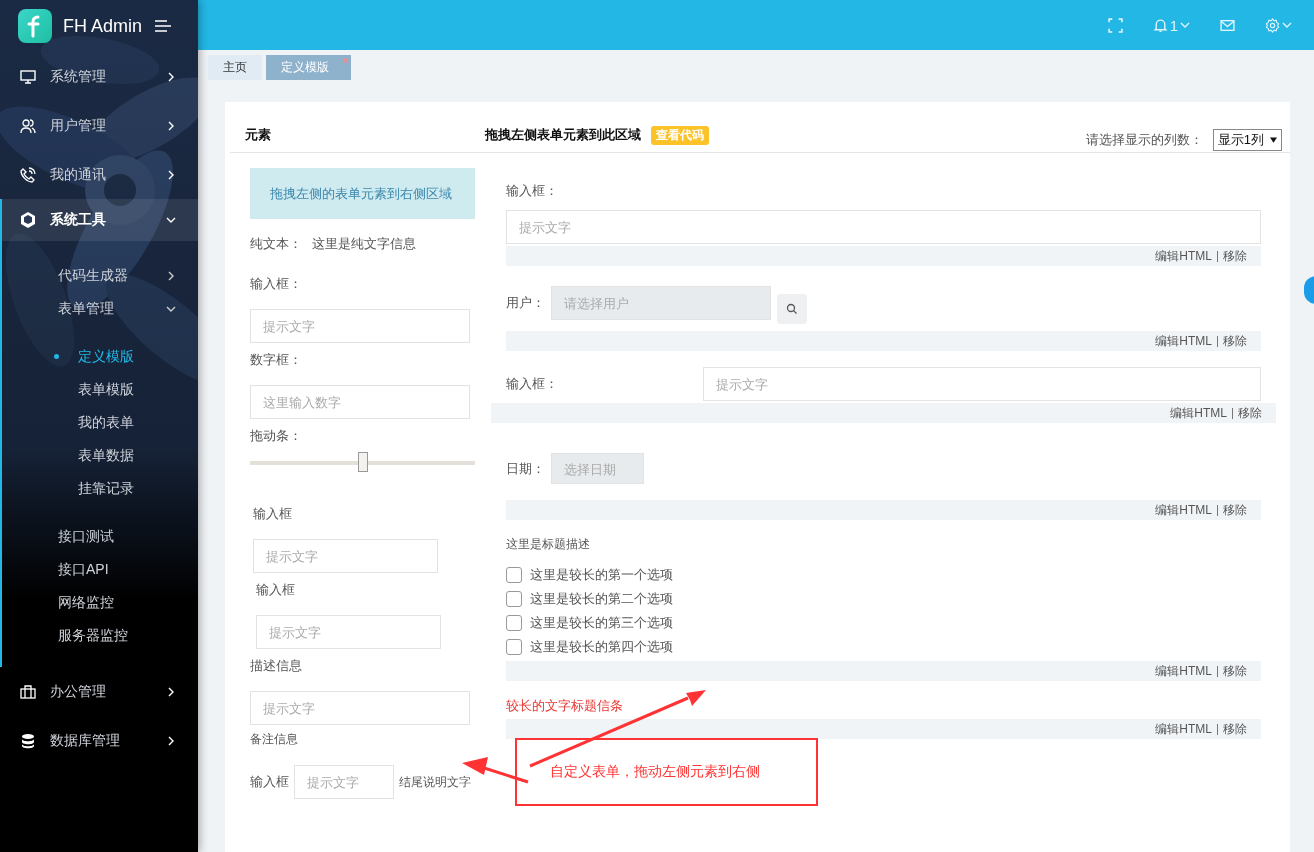 Image resolution: width=1314 pixels, height=852 pixels. I want to click on field-label: 用户：, so click(525, 303).